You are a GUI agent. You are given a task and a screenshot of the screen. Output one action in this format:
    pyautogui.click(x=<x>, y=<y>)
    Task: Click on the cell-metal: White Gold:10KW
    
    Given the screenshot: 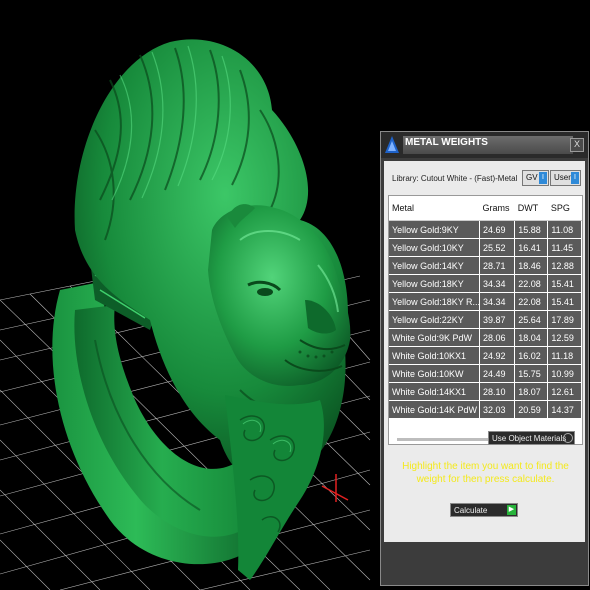 What is the action you would take?
    pyautogui.click(x=434, y=373)
    